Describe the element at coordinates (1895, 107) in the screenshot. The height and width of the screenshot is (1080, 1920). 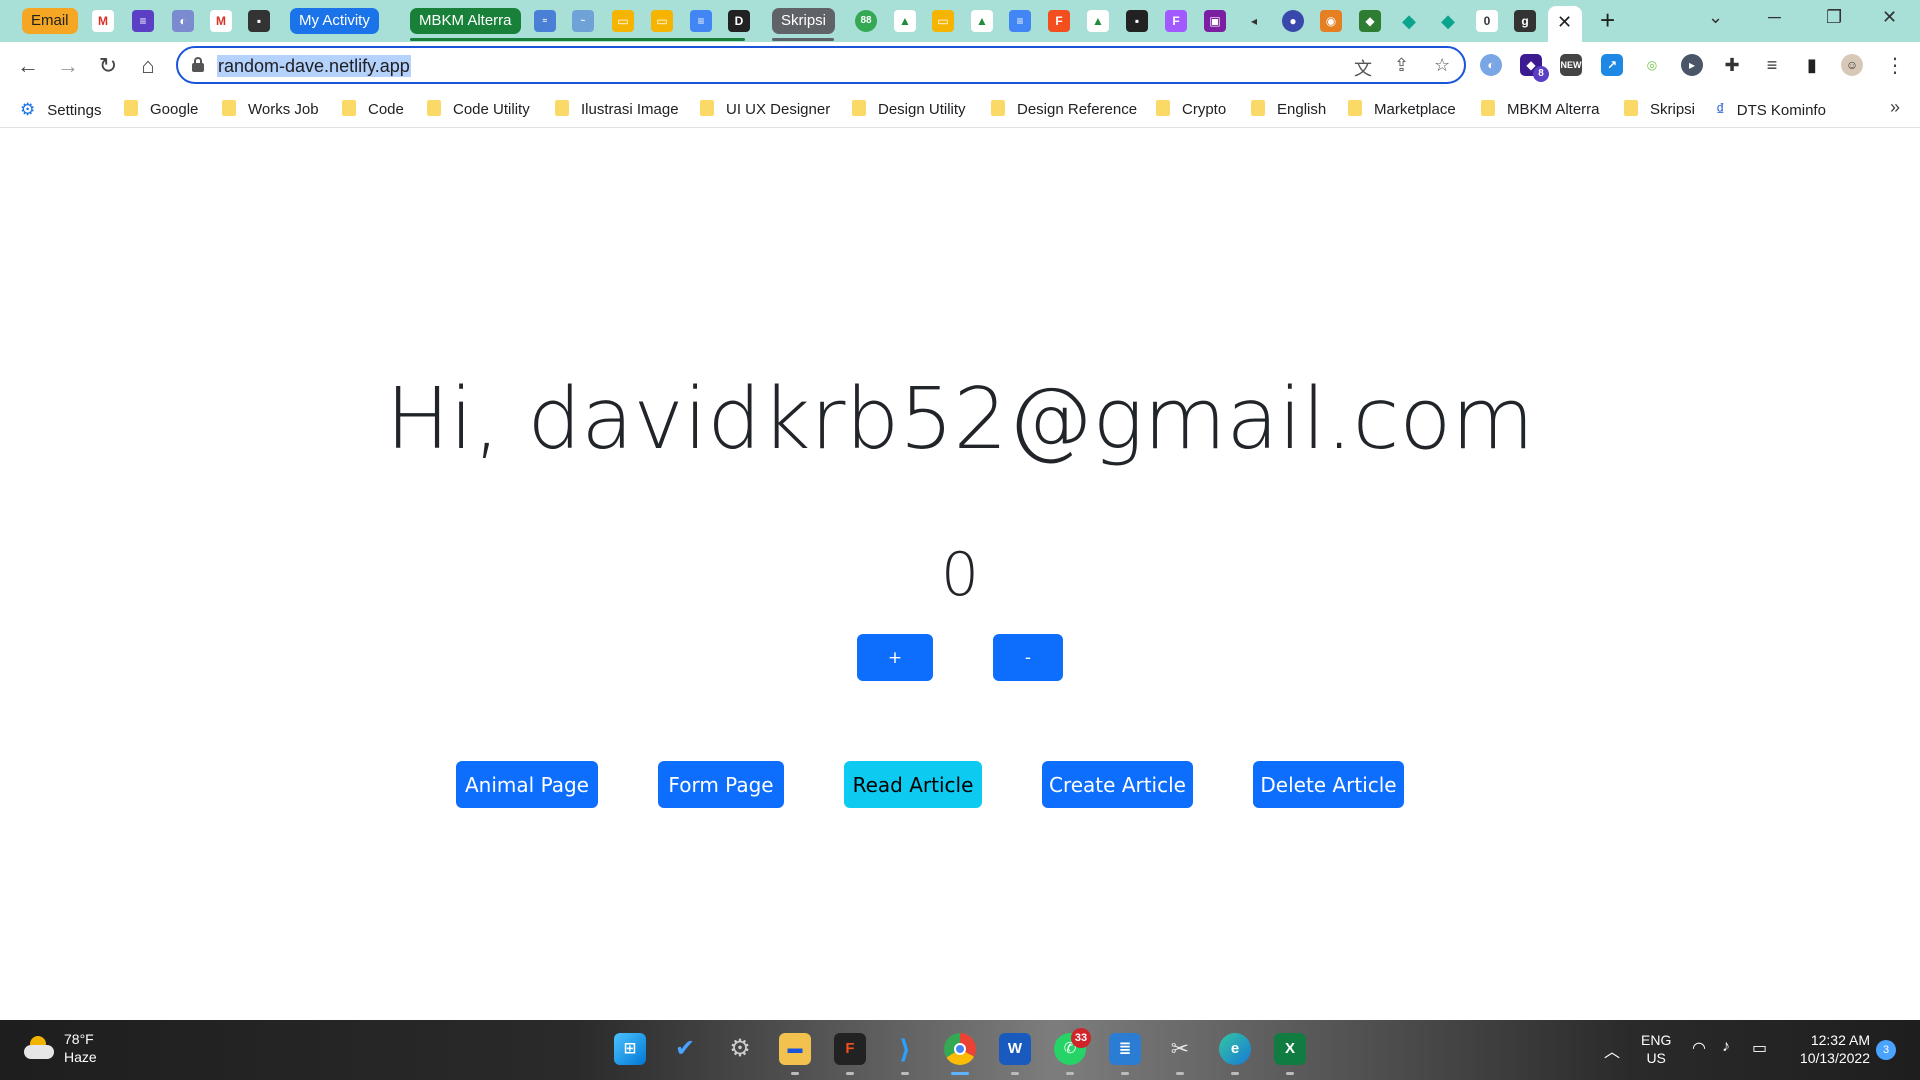
I see `more-bookmarks-icon: »` at that location.